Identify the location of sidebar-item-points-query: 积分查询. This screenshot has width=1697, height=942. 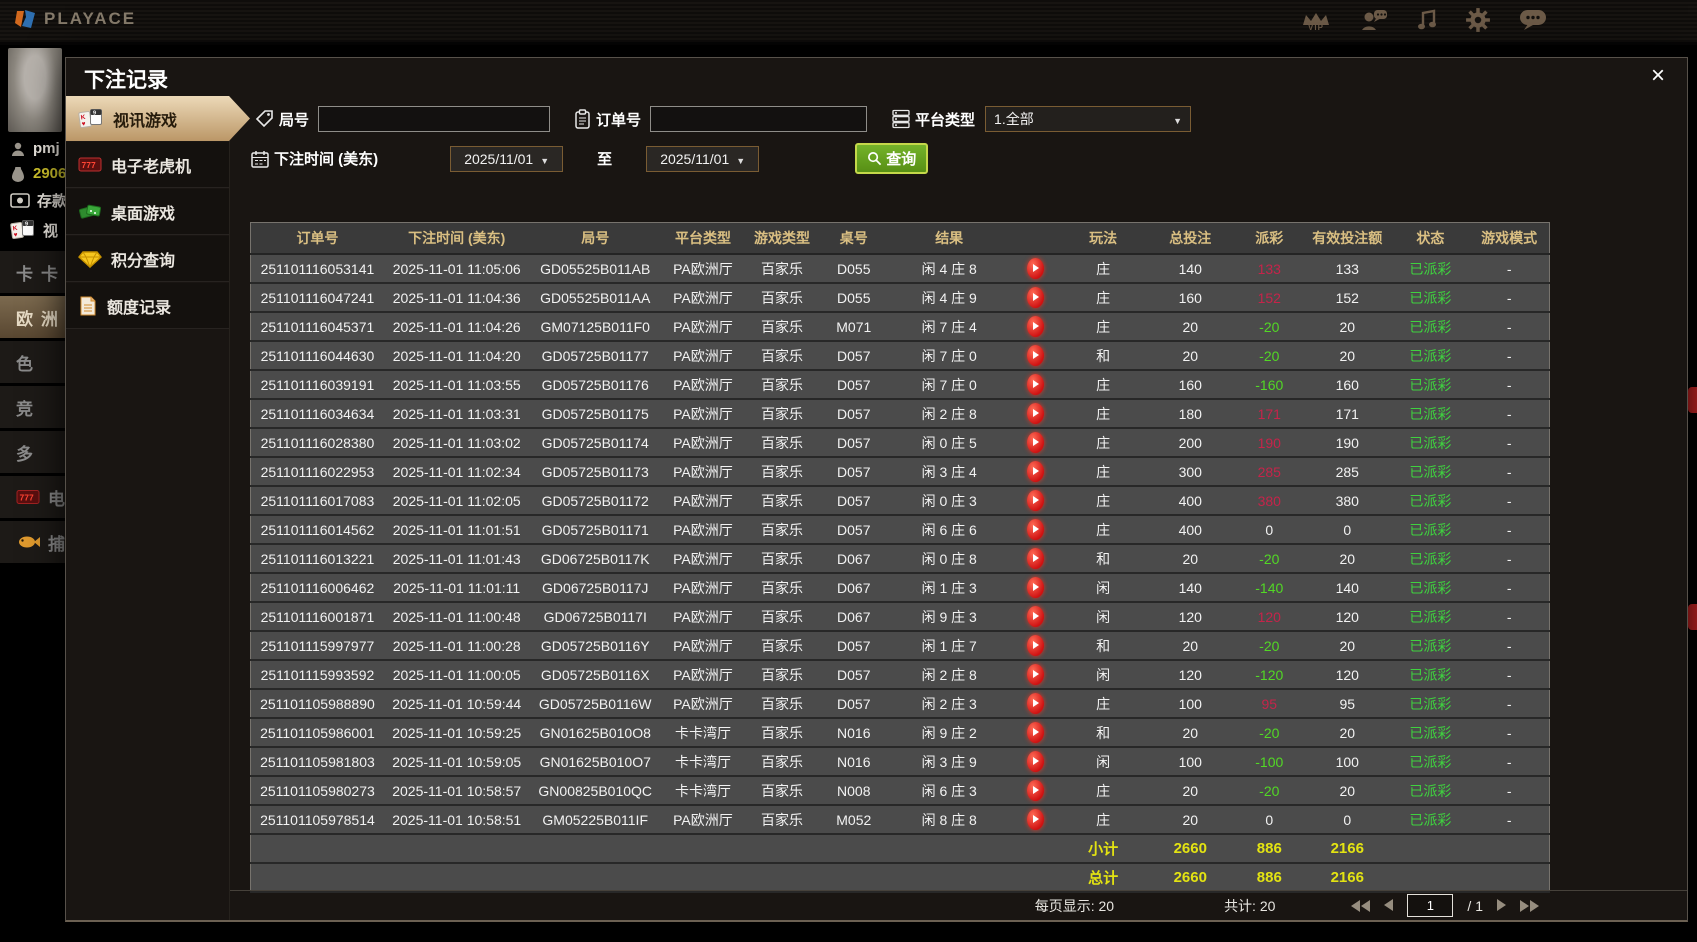
(147, 259).